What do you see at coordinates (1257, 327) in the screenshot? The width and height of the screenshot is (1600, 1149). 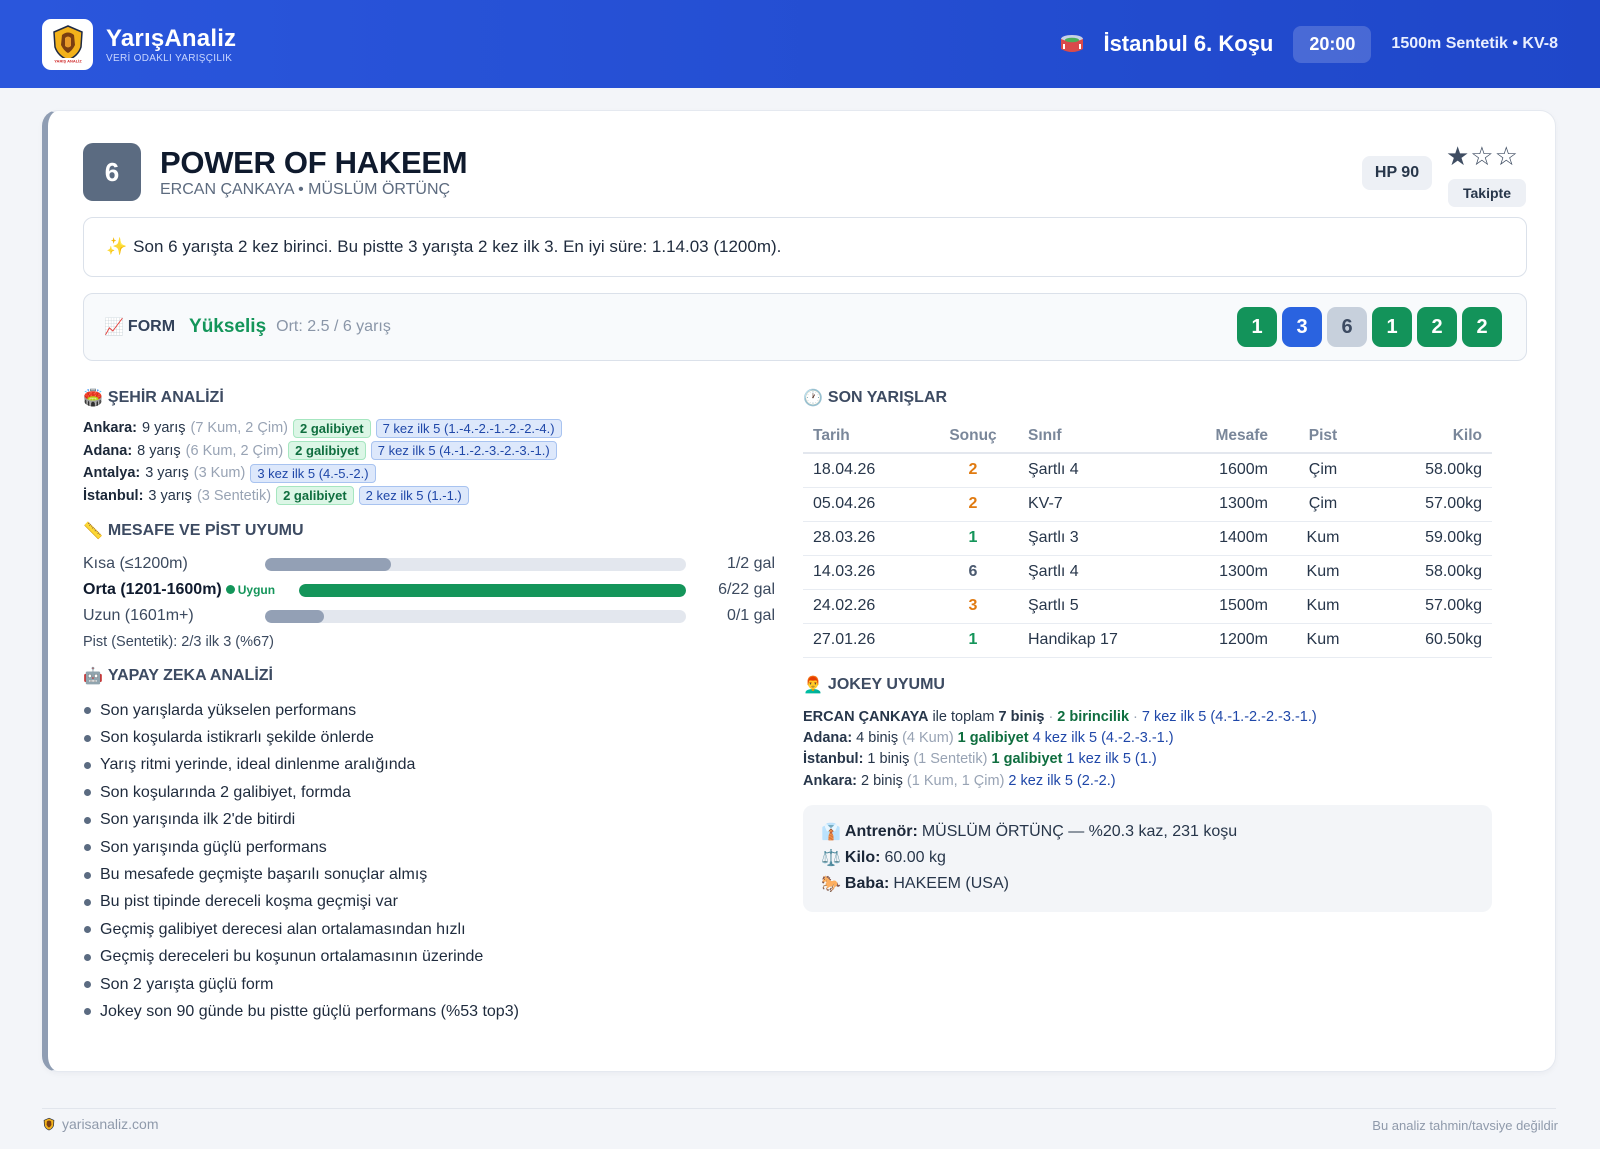 I see `form-result-badge: 1` at bounding box center [1257, 327].